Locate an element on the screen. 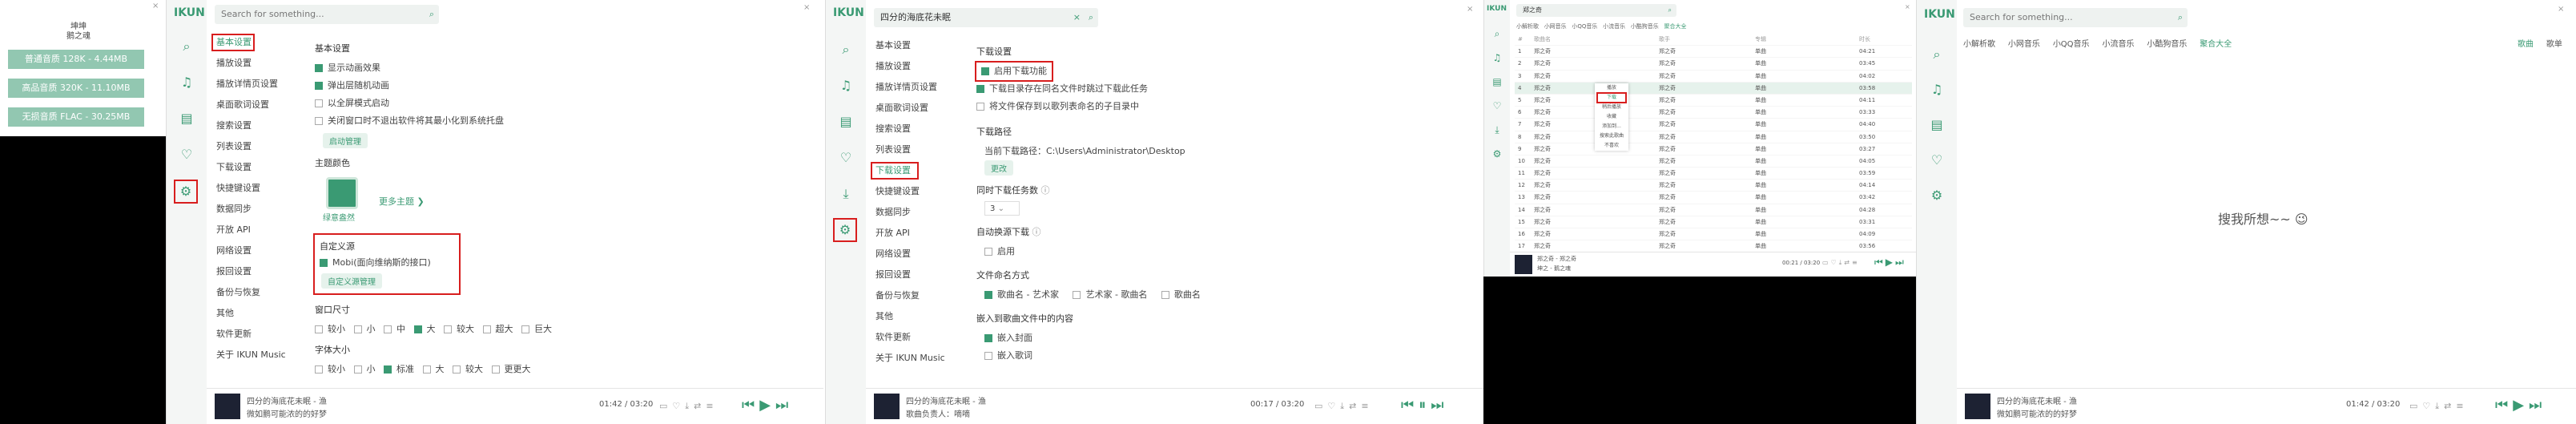  concurrent-select: 3 ⌄ is located at coordinates (1002, 208).